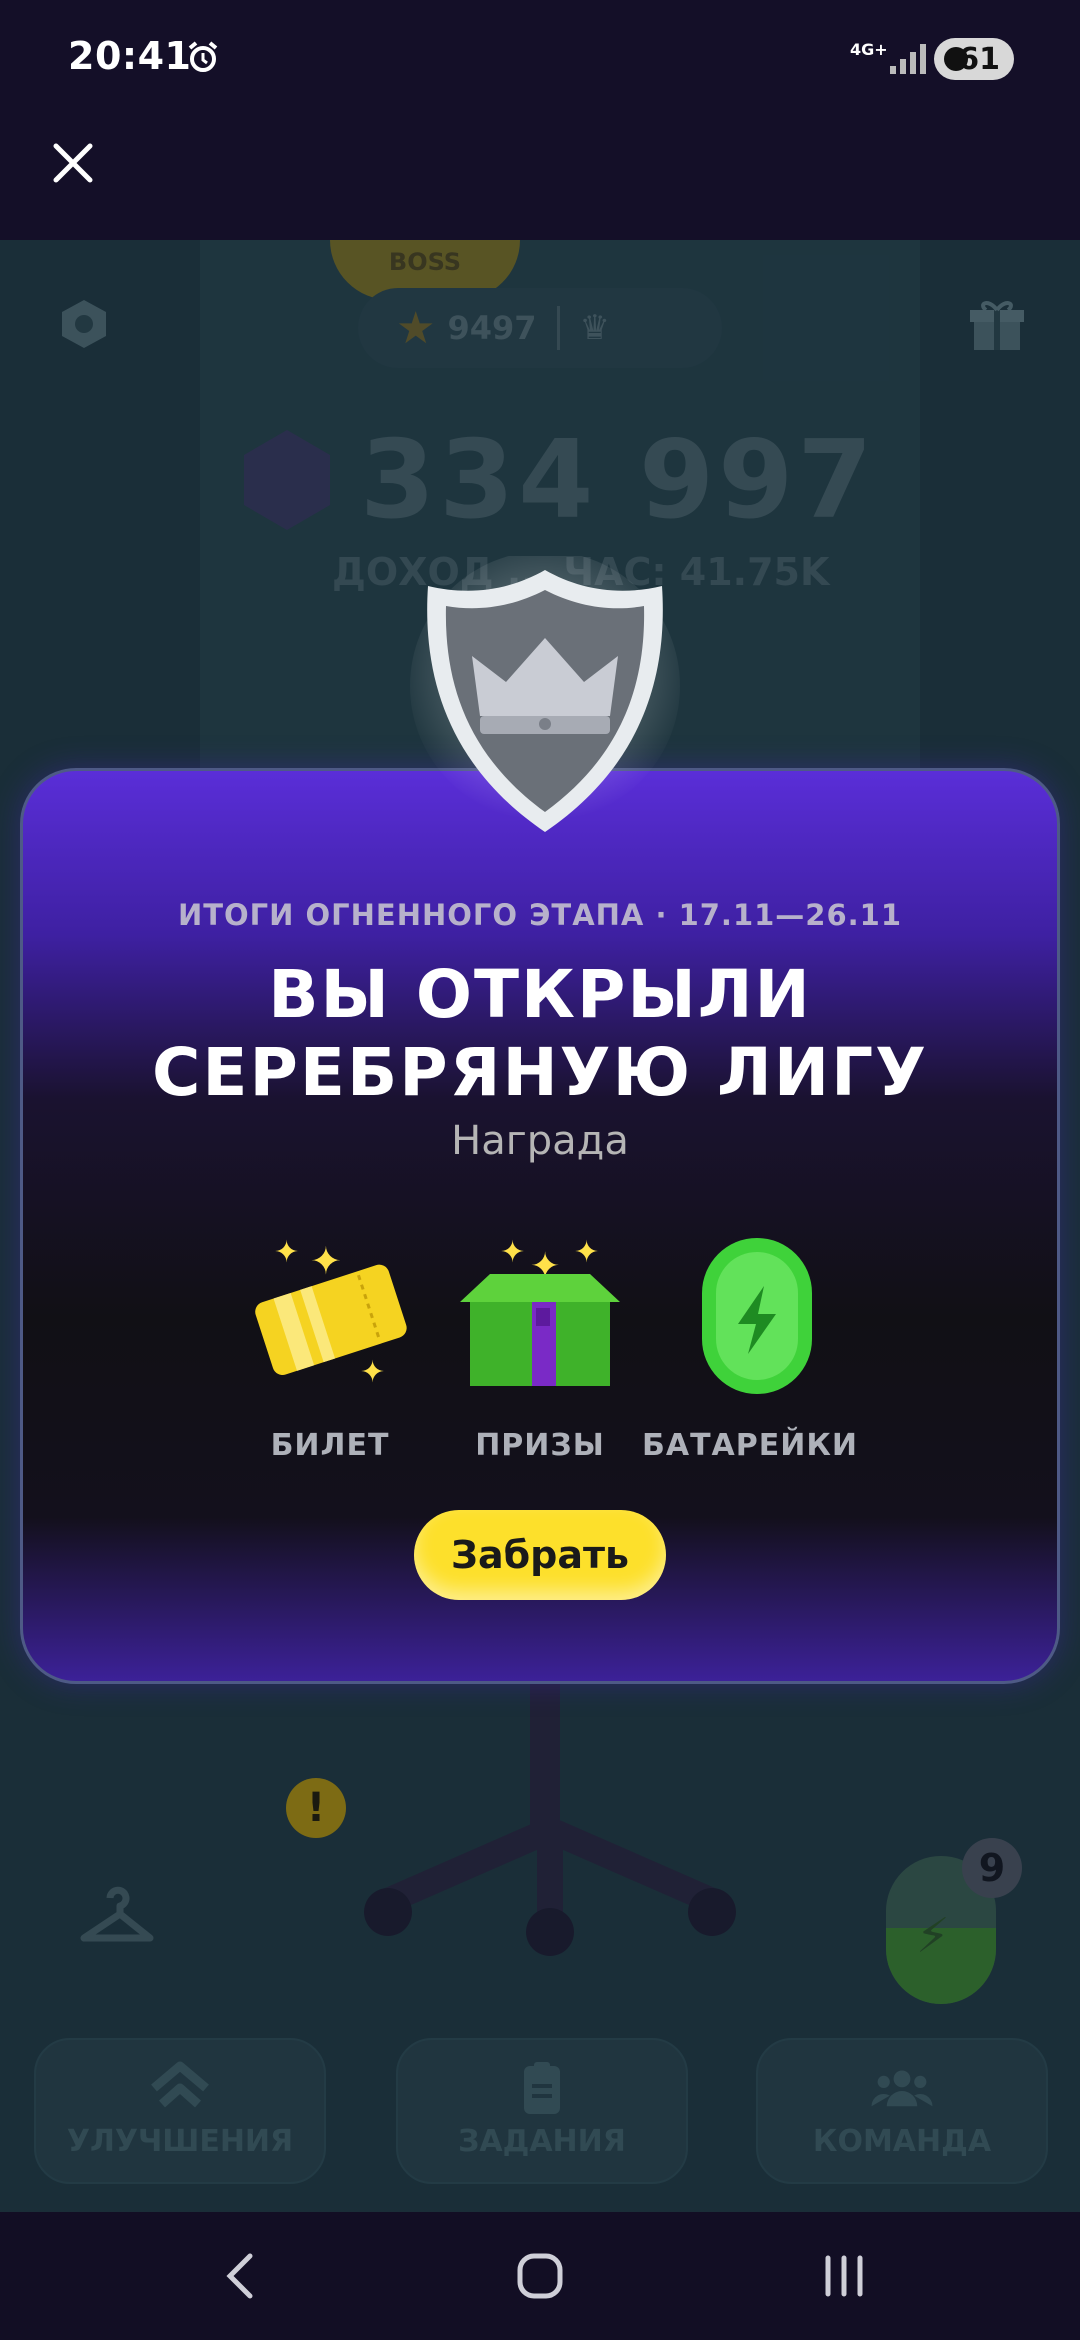 This screenshot has height=2340, width=1080. I want to click on ticket-icon: ✦ ✦ ✦, so click(331, 1312).